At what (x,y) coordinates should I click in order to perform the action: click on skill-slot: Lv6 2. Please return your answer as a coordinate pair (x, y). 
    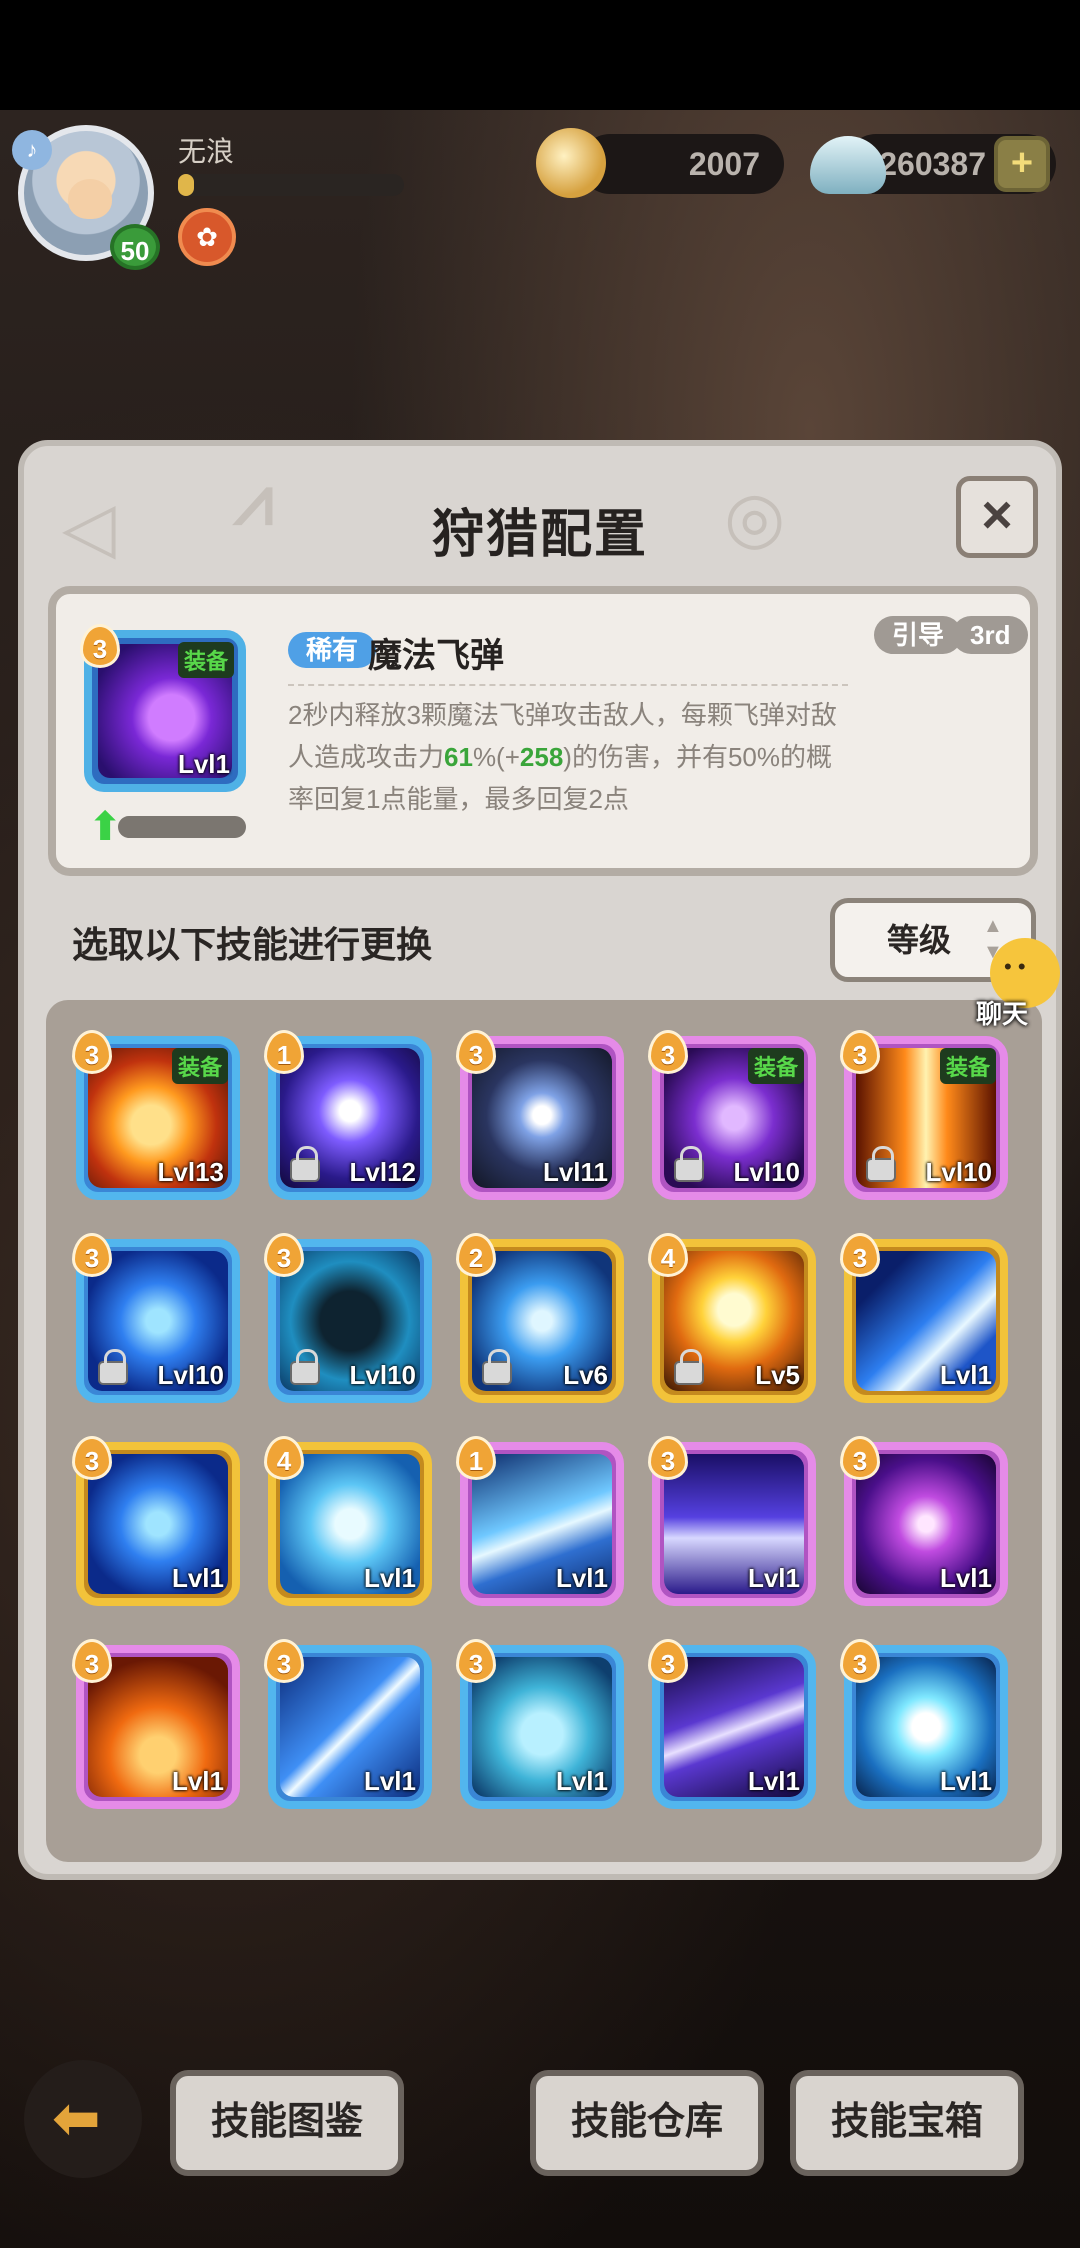
    Looking at the image, I should click on (540, 1318).